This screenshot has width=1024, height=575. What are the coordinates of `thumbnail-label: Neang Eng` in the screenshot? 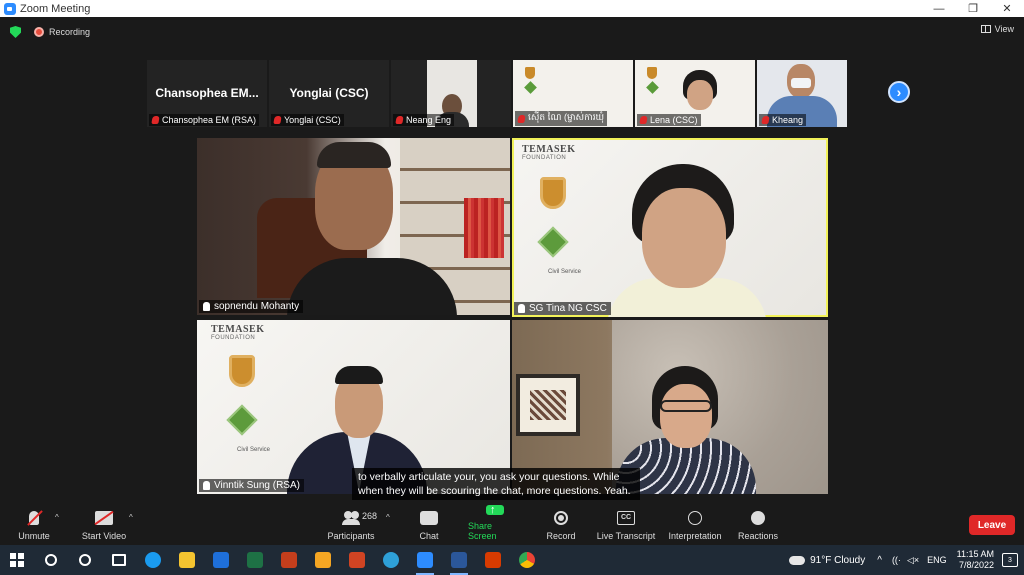 It's located at (424, 120).